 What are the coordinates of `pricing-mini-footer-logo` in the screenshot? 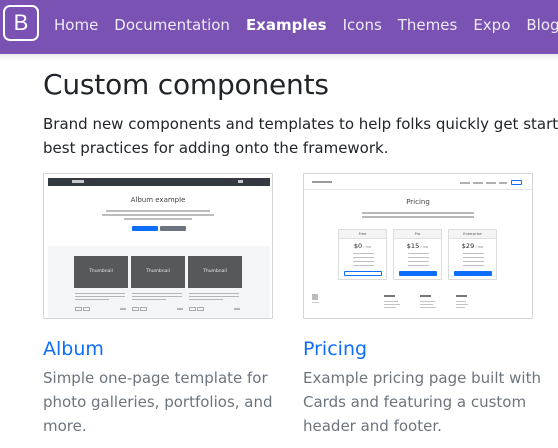 It's located at (315, 297).